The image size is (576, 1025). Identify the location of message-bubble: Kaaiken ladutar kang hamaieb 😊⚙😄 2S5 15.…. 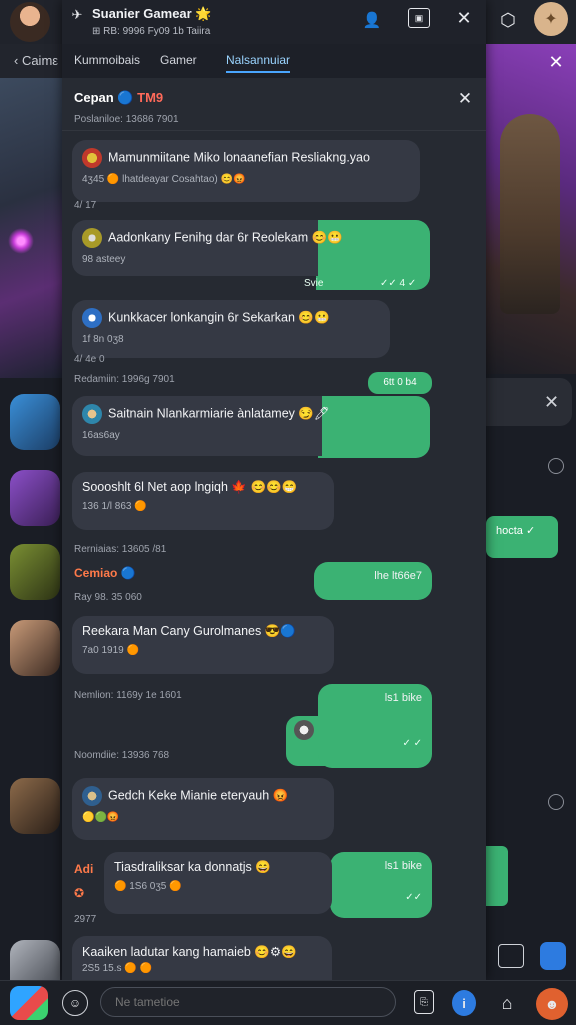
(202, 958).